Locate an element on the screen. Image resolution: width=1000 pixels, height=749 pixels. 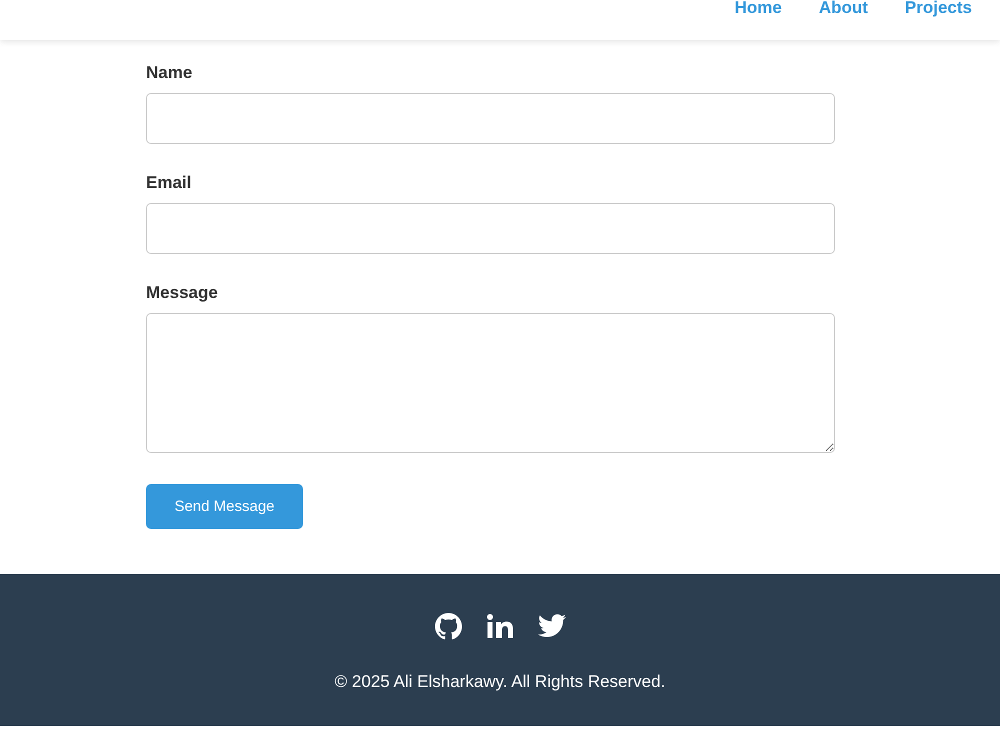
copyright-text: © 2025 Ali Elsharkawy. All Rights Reserved. is located at coordinates (500, 682).